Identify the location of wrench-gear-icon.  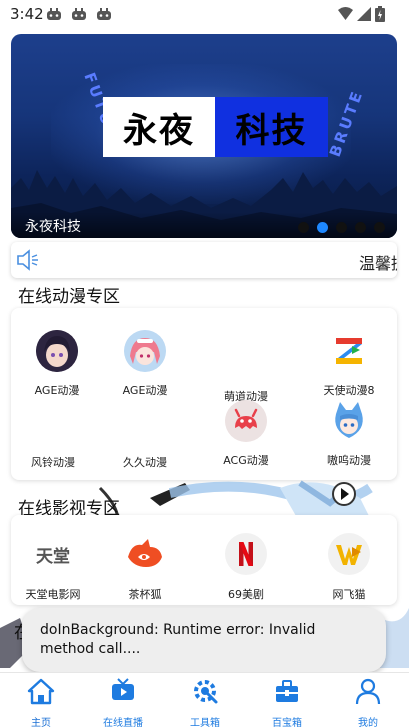
(206, 692).